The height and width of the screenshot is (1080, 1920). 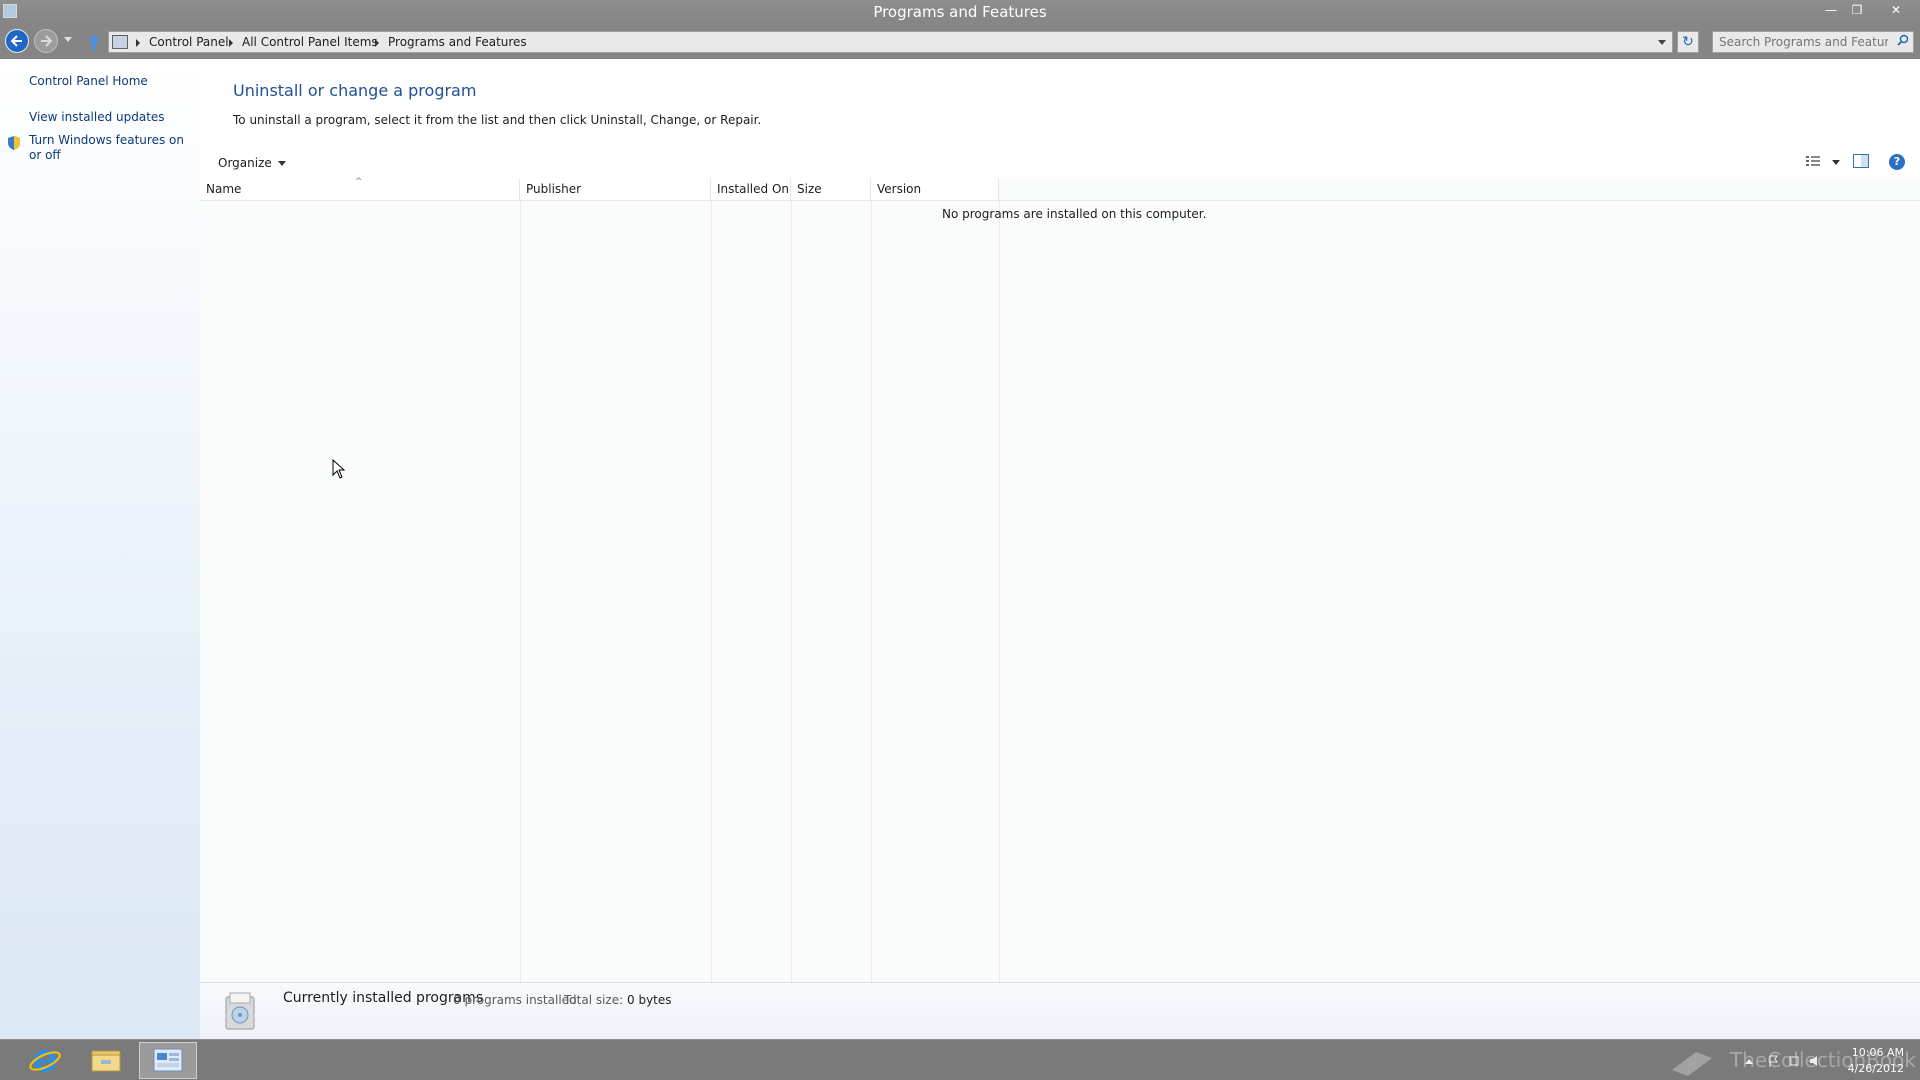 I want to click on arrow-right-icon, so click(x=47, y=41).